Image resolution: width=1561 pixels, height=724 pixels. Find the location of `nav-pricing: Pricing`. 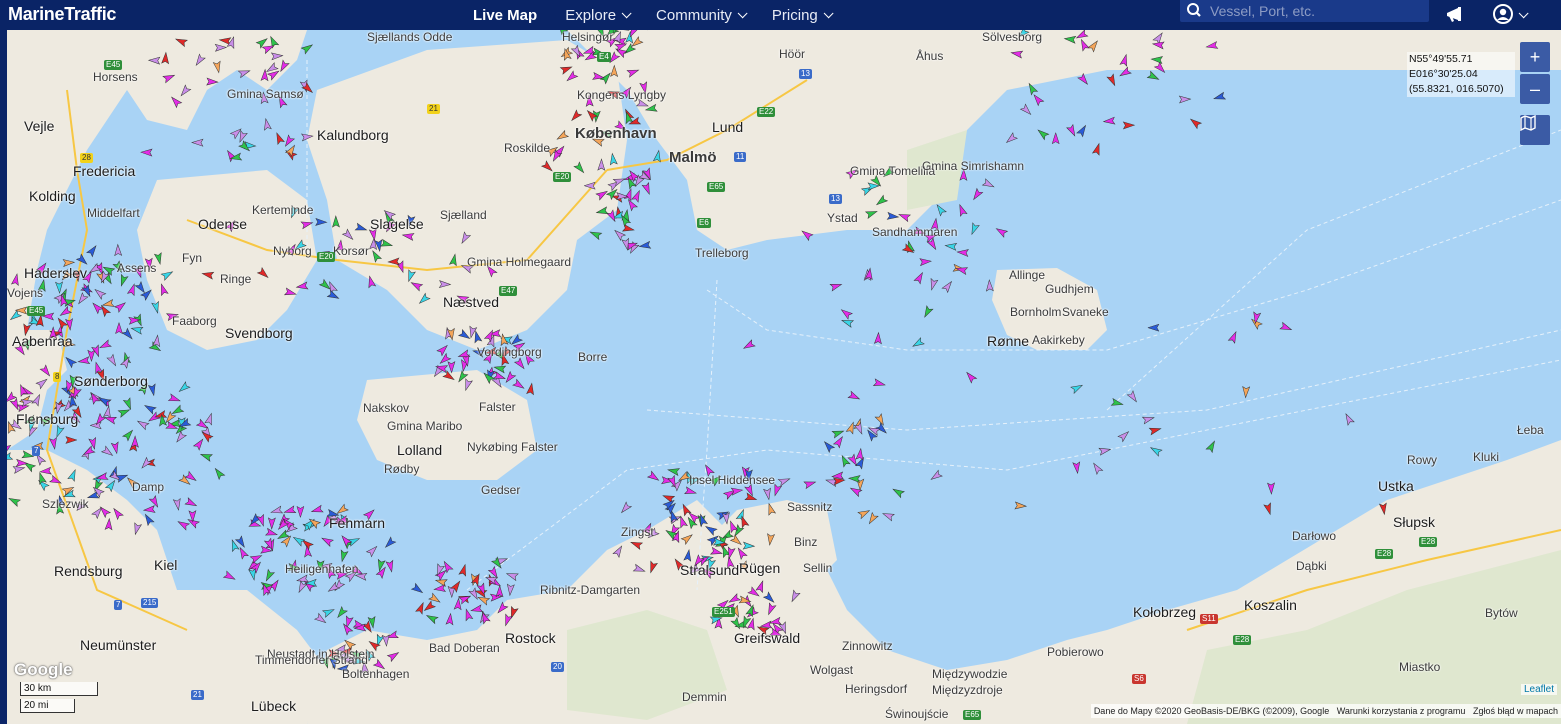

nav-pricing: Pricing is located at coordinates (803, 15).